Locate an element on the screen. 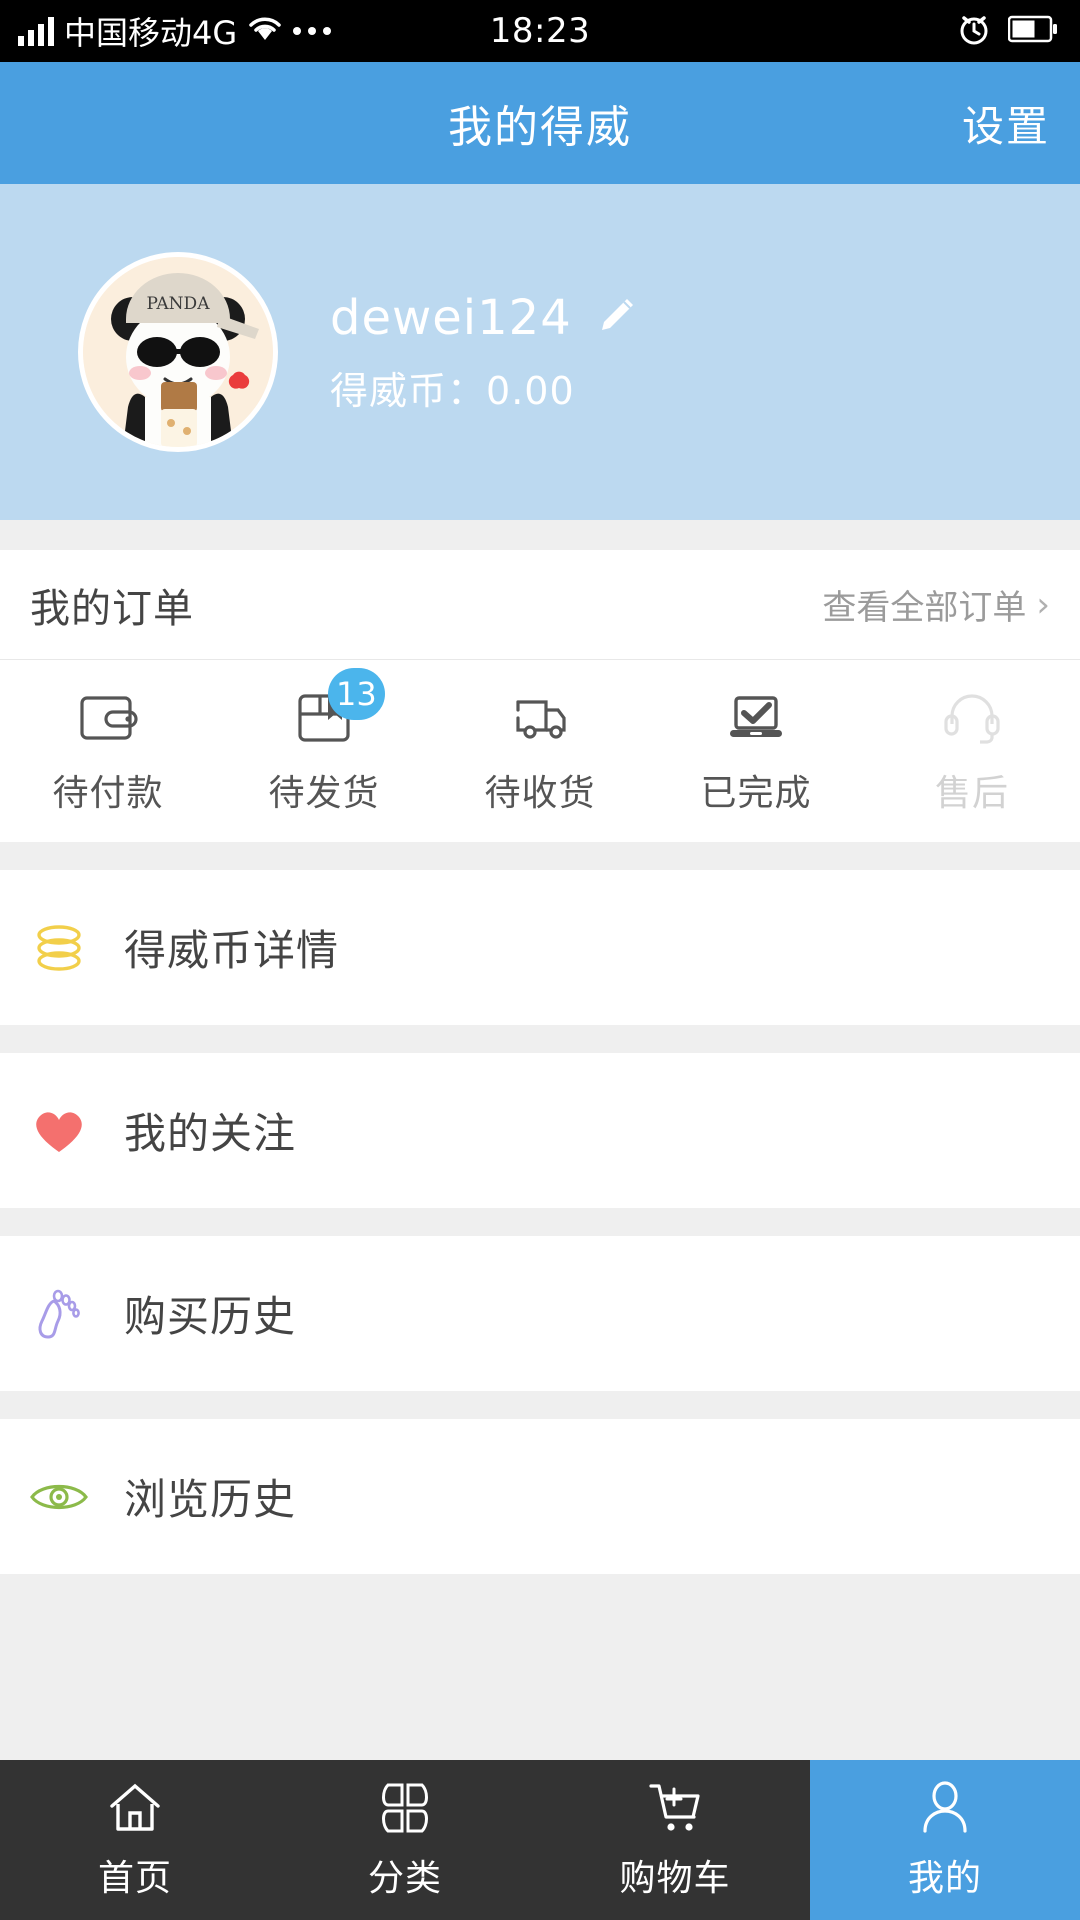  menu-item-coin-detail: 得威币详情 is located at coordinates (540, 947).